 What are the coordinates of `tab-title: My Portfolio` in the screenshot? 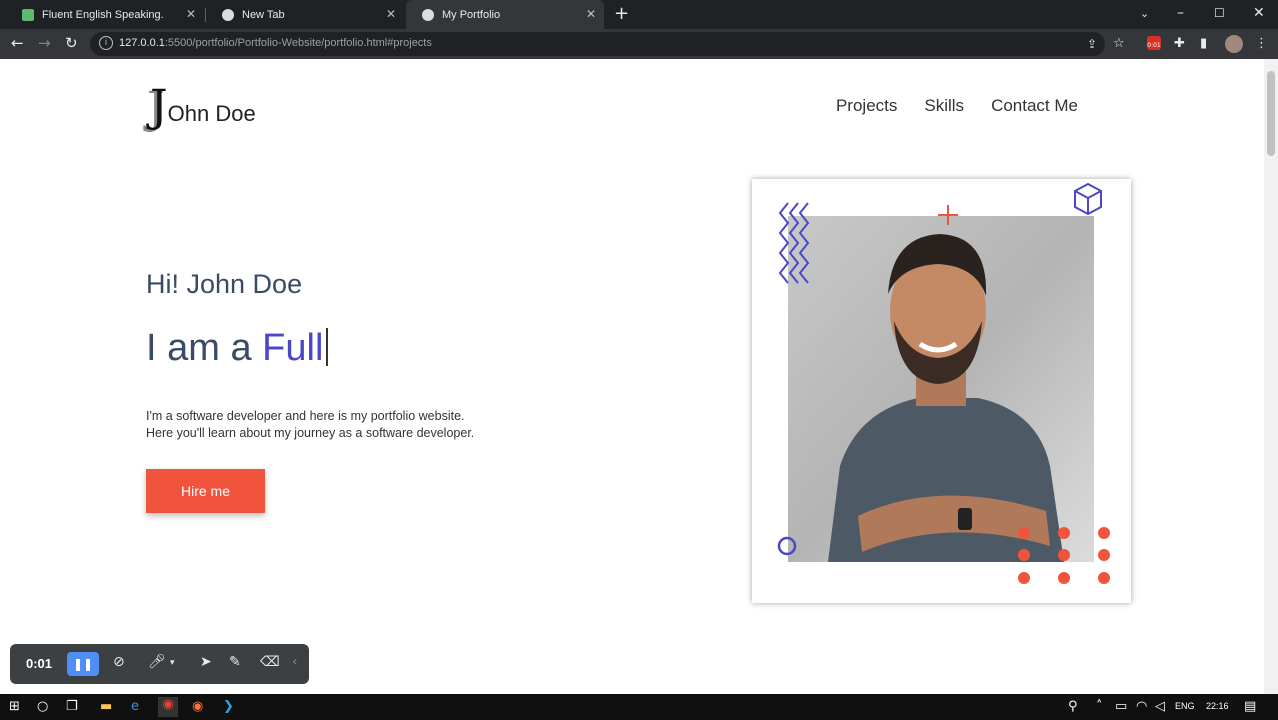 It's located at (471, 14).